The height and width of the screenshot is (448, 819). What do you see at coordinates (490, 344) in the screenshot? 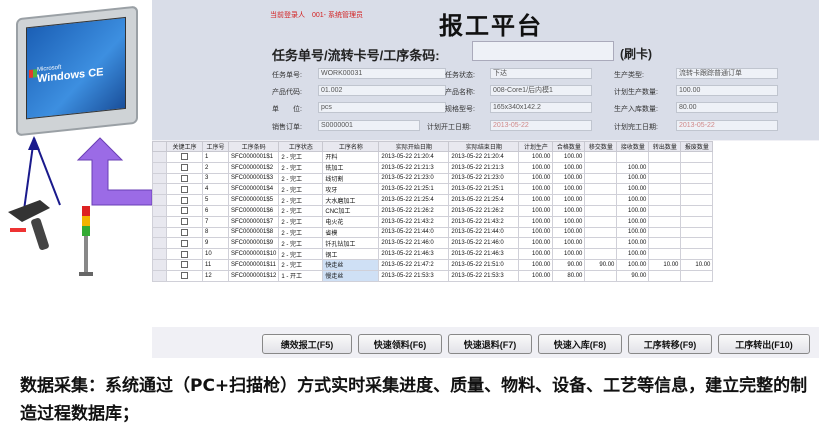
I see `quick-return-button: 快速退料(F7)` at bounding box center [490, 344].